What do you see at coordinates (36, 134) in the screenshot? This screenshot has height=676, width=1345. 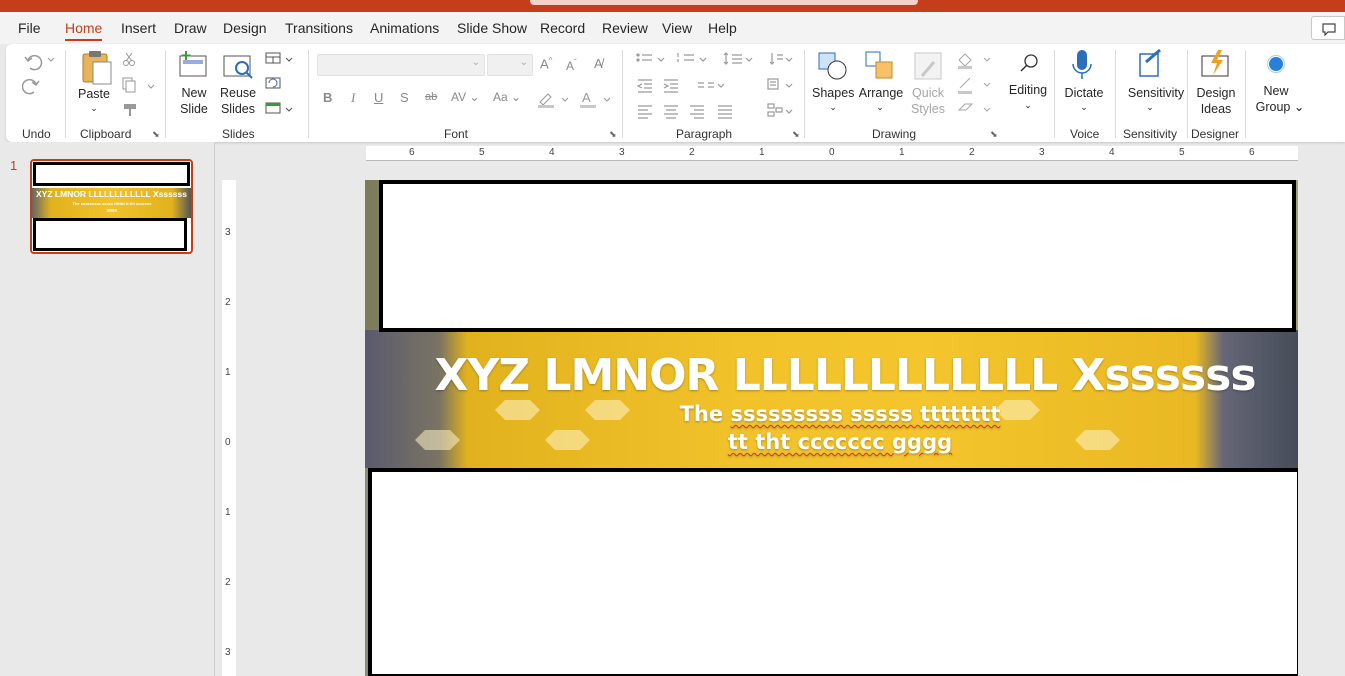 I see `group-label-undo: Undo` at bounding box center [36, 134].